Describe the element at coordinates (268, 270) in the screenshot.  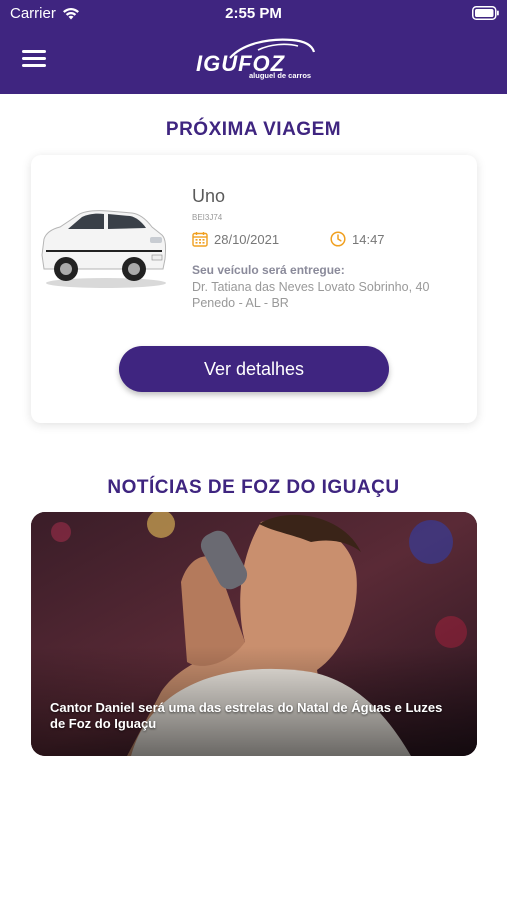
I see `delivery-label: Seu veículo será entregue:` at that location.